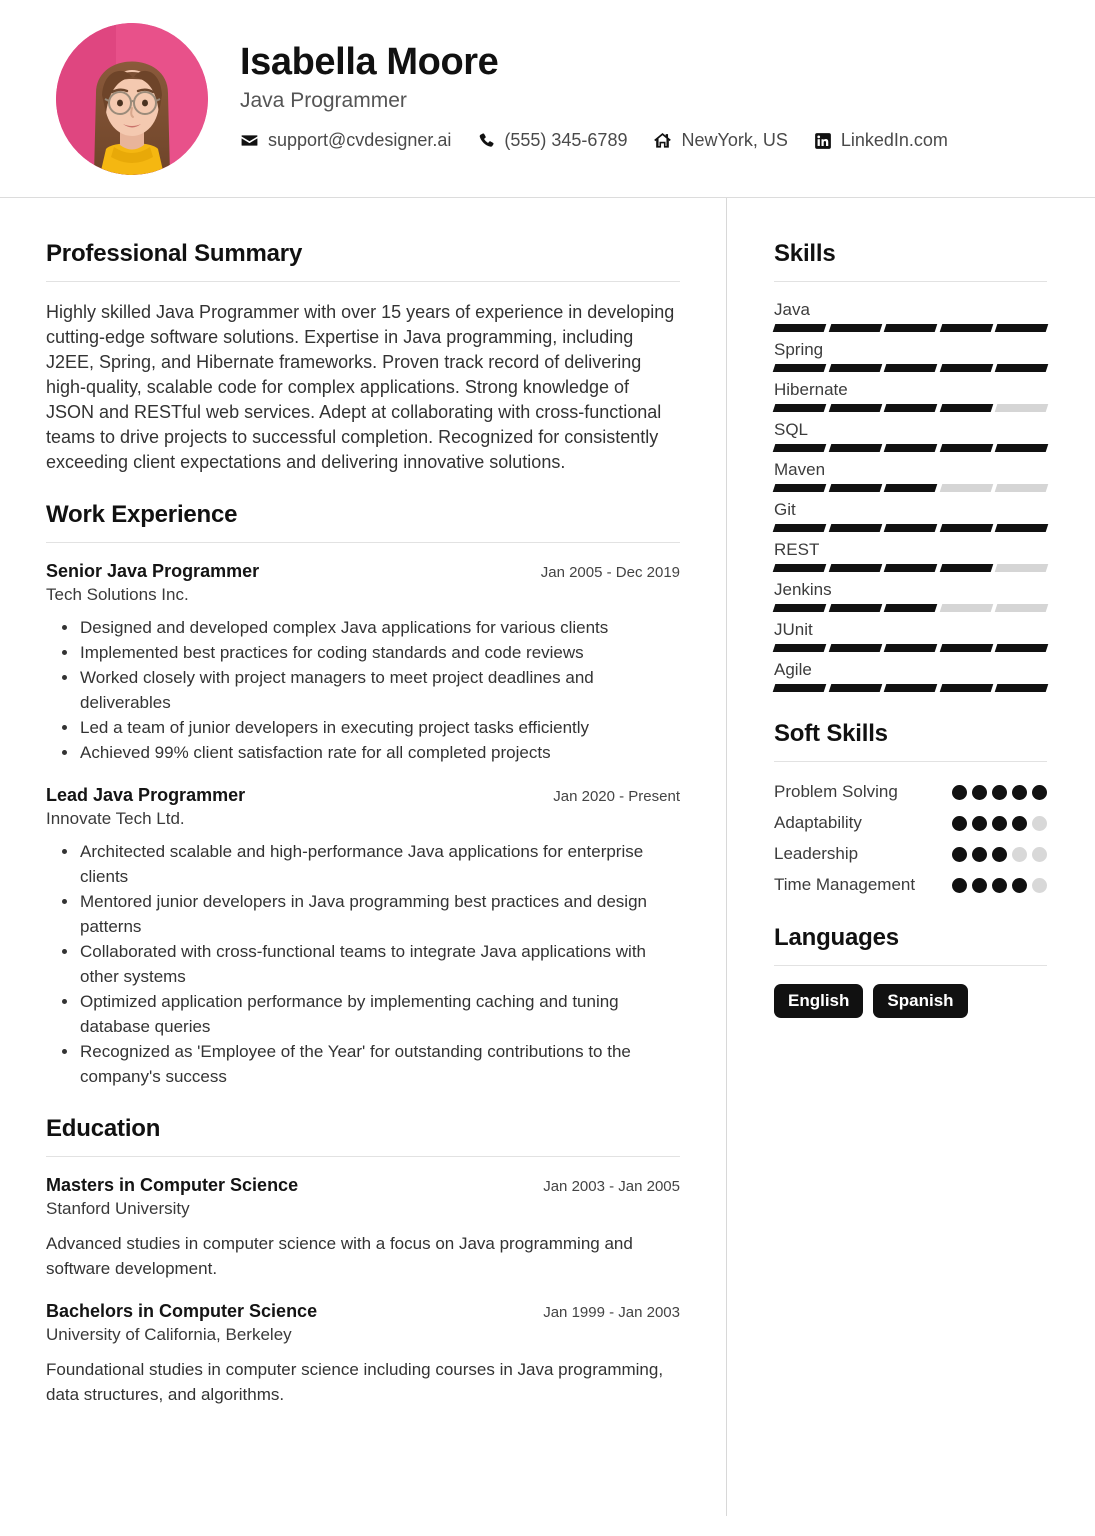  I want to click on phone-icon, so click(486, 141).